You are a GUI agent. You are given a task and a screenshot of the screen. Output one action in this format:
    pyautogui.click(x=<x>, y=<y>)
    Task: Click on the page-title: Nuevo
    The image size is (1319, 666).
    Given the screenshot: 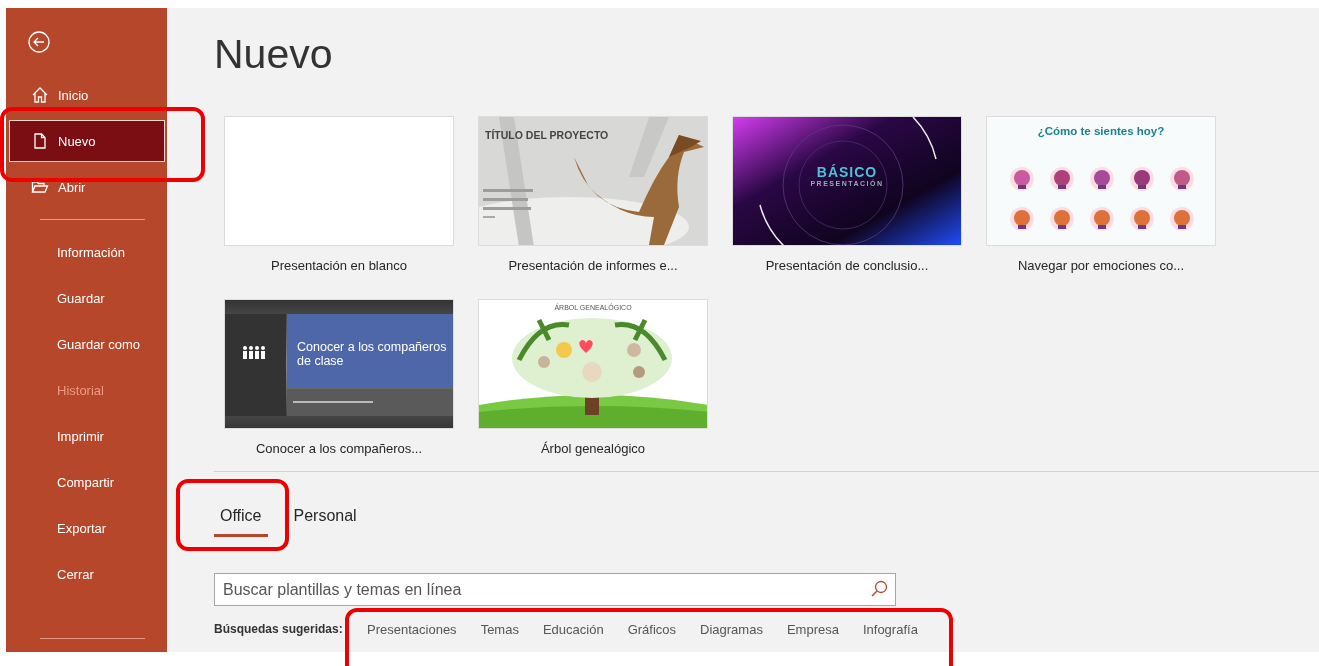 What is the action you would take?
    pyautogui.click(x=274, y=54)
    